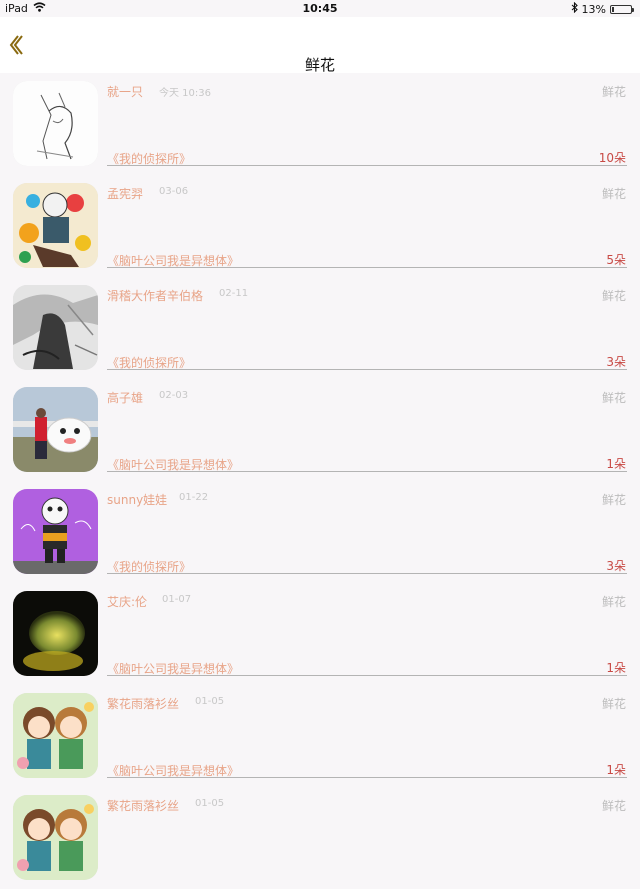 The image size is (640, 889). I want to click on sender-name: sunny娃娃, so click(137, 500).